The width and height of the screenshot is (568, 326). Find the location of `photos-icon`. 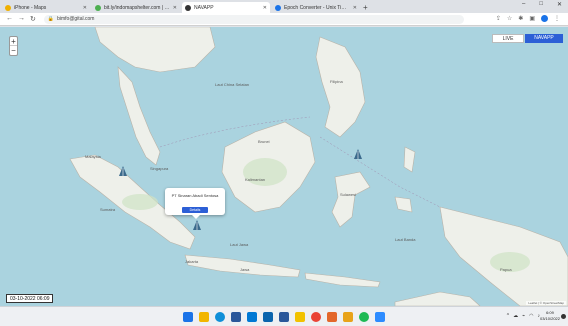

photos-icon is located at coordinates (348, 317).